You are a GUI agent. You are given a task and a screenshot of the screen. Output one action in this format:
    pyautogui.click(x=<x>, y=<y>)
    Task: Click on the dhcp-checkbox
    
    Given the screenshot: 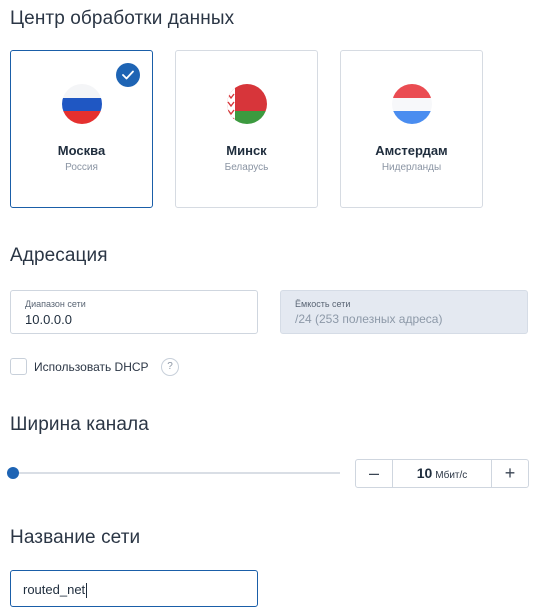 What is the action you would take?
    pyautogui.click(x=18, y=366)
    